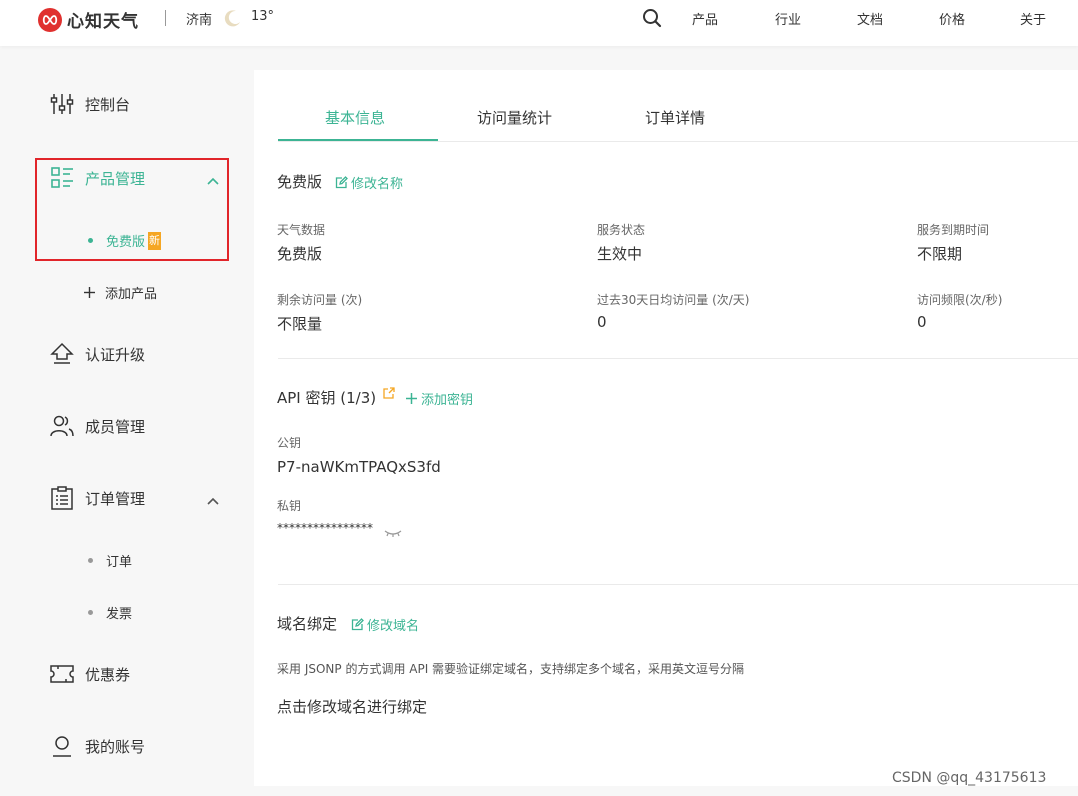  Describe the element at coordinates (620, 254) in the screenshot. I see `field-value: 生效中` at that location.